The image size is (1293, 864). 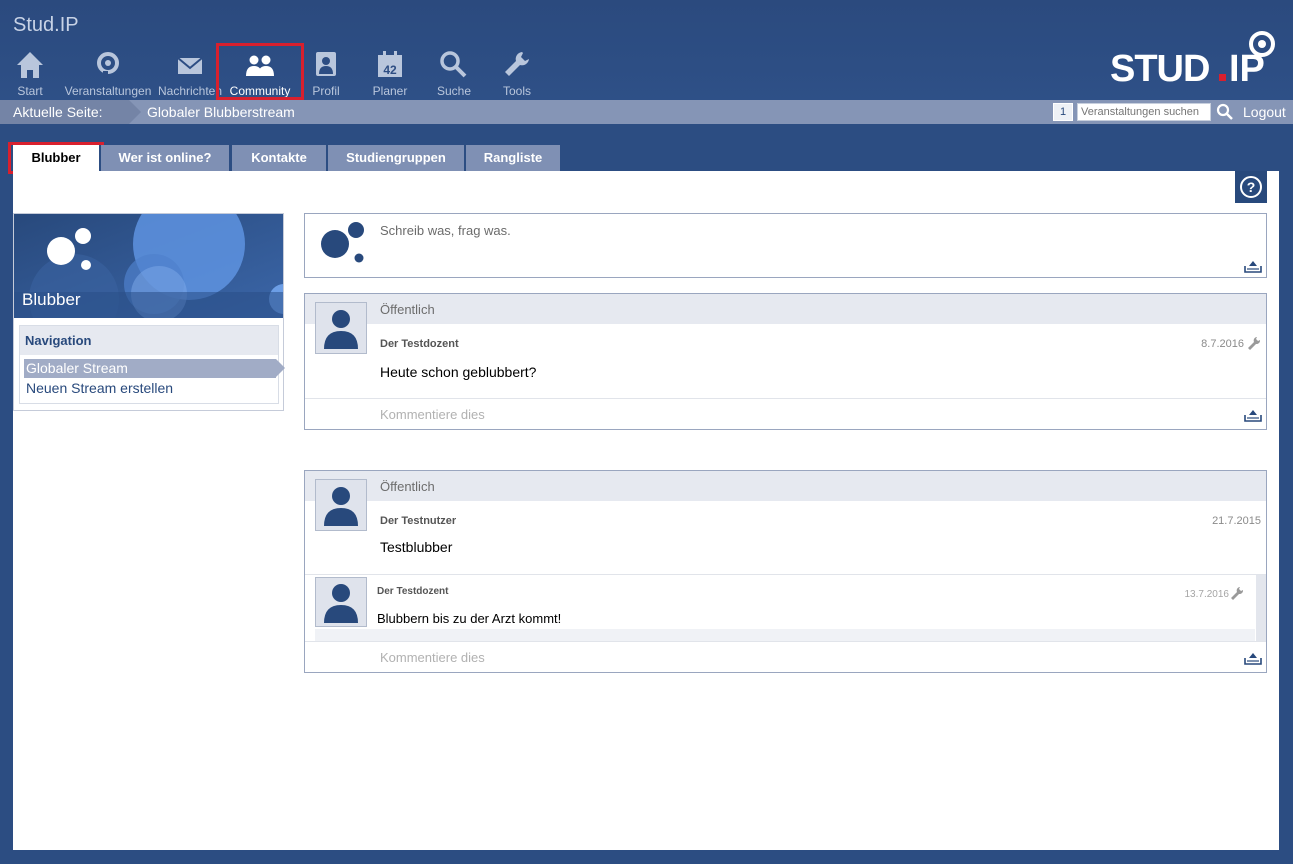 I want to click on post-date: 21.7.2015, so click(x=1236, y=521).